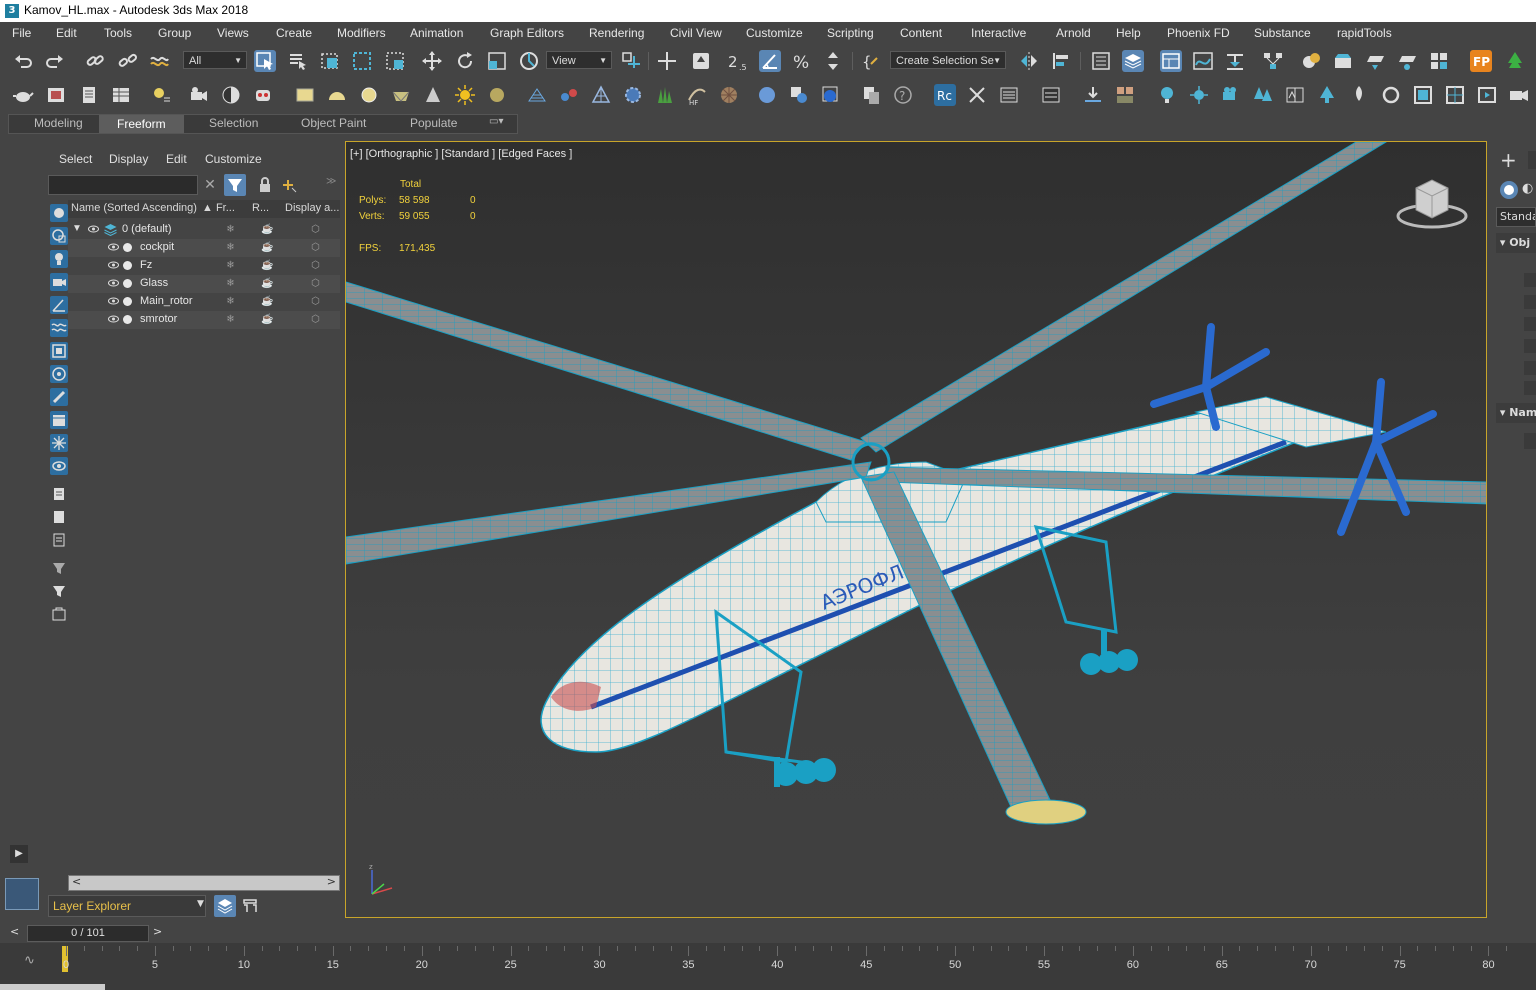 The width and height of the screenshot is (1536, 990). What do you see at coordinates (601, 95) in the screenshot?
I see `tent-icon` at bounding box center [601, 95].